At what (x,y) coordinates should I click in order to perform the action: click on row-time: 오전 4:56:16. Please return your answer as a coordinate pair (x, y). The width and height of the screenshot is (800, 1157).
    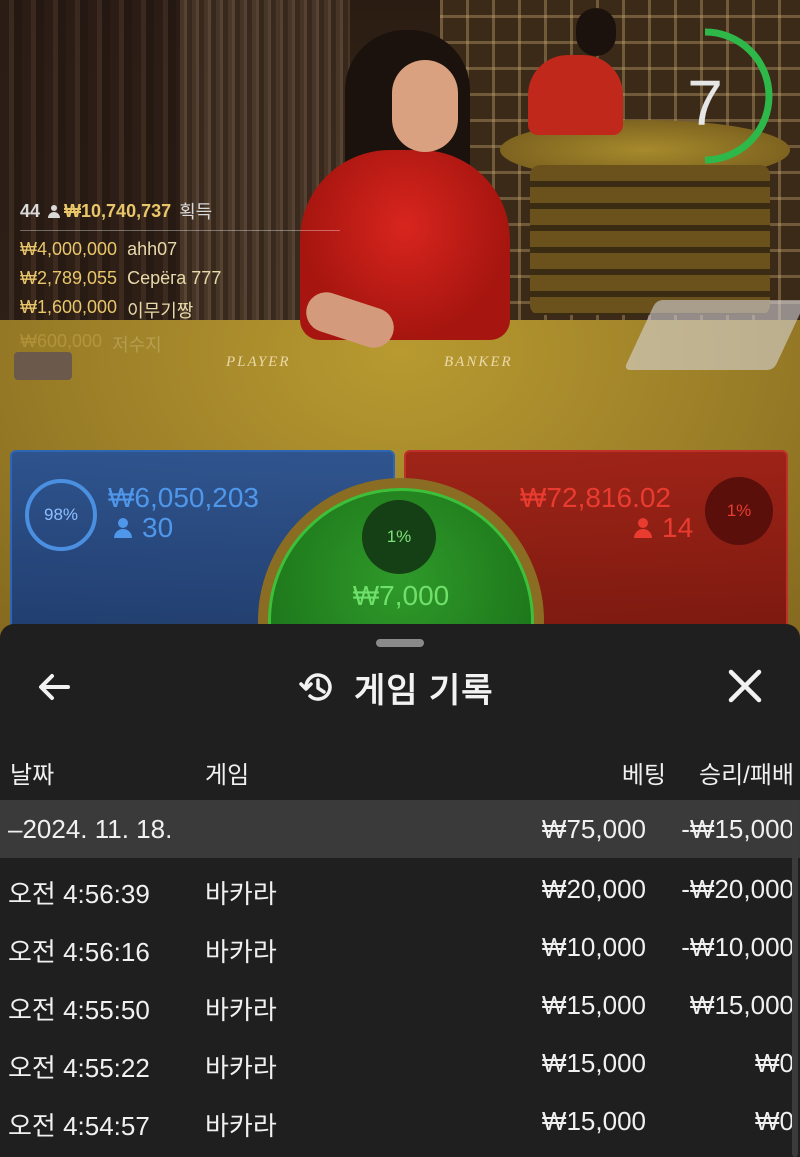
    Looking at the image, I should click on (79, 952).